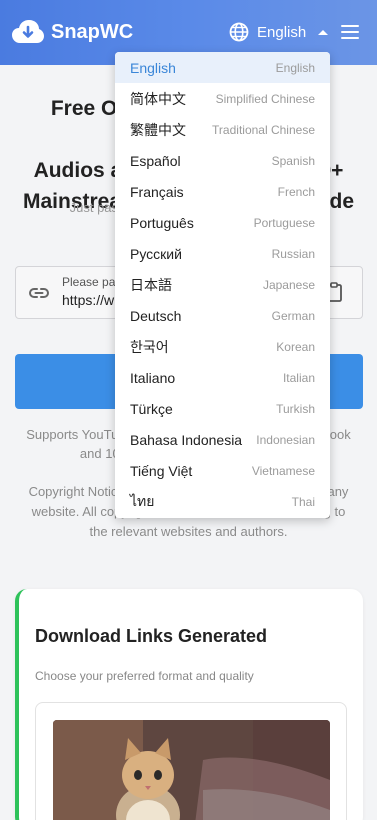 Image resolution: width=377 pixels, height=820 pixels. I want to click on language-native-name: 简体中文, so click(158, 98).